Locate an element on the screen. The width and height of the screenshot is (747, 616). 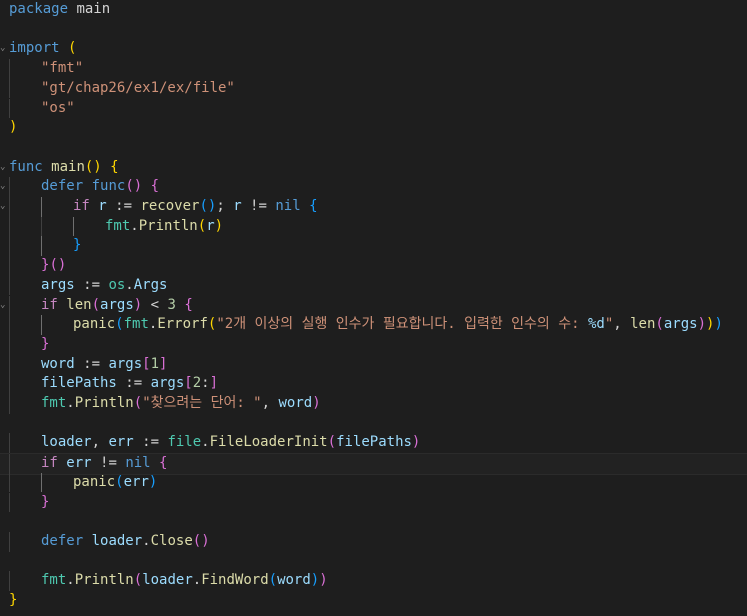
code-token: "2개 이상의 실행 인수가 필요합니다. 입력한 인수의 수: is located at coordinates (402, 324).